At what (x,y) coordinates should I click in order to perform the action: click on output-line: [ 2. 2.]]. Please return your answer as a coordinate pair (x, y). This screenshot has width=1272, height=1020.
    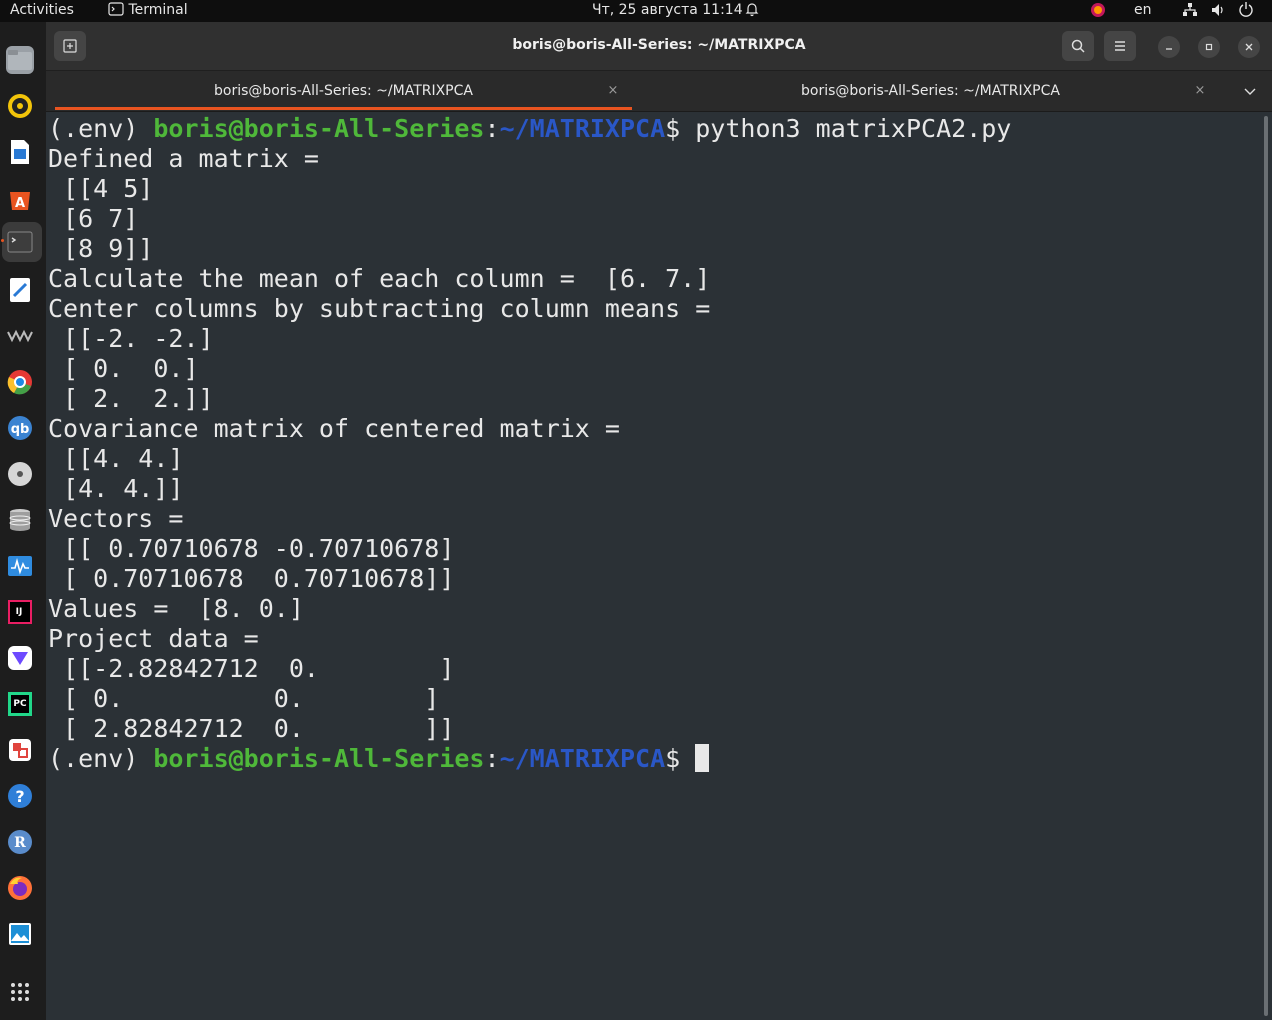
    Looking at the image, I should click on (131, 398).